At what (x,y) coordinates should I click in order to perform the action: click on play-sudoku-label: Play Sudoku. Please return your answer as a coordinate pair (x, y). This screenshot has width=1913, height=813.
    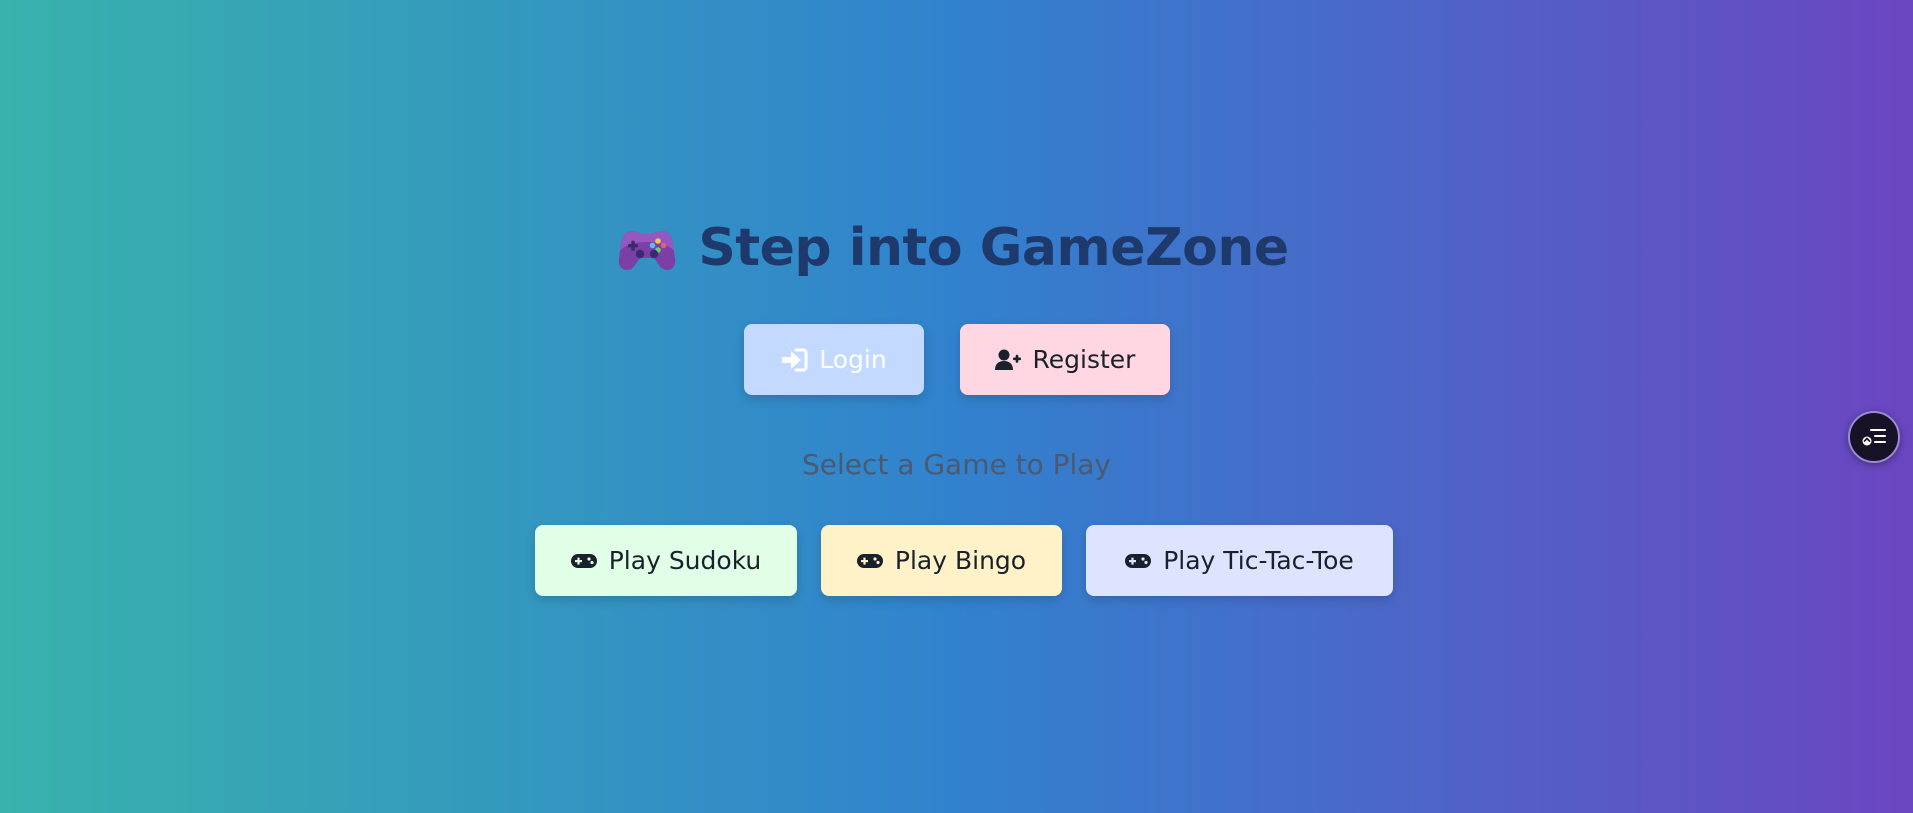
    Looking at the image, I should click on (685, 560).